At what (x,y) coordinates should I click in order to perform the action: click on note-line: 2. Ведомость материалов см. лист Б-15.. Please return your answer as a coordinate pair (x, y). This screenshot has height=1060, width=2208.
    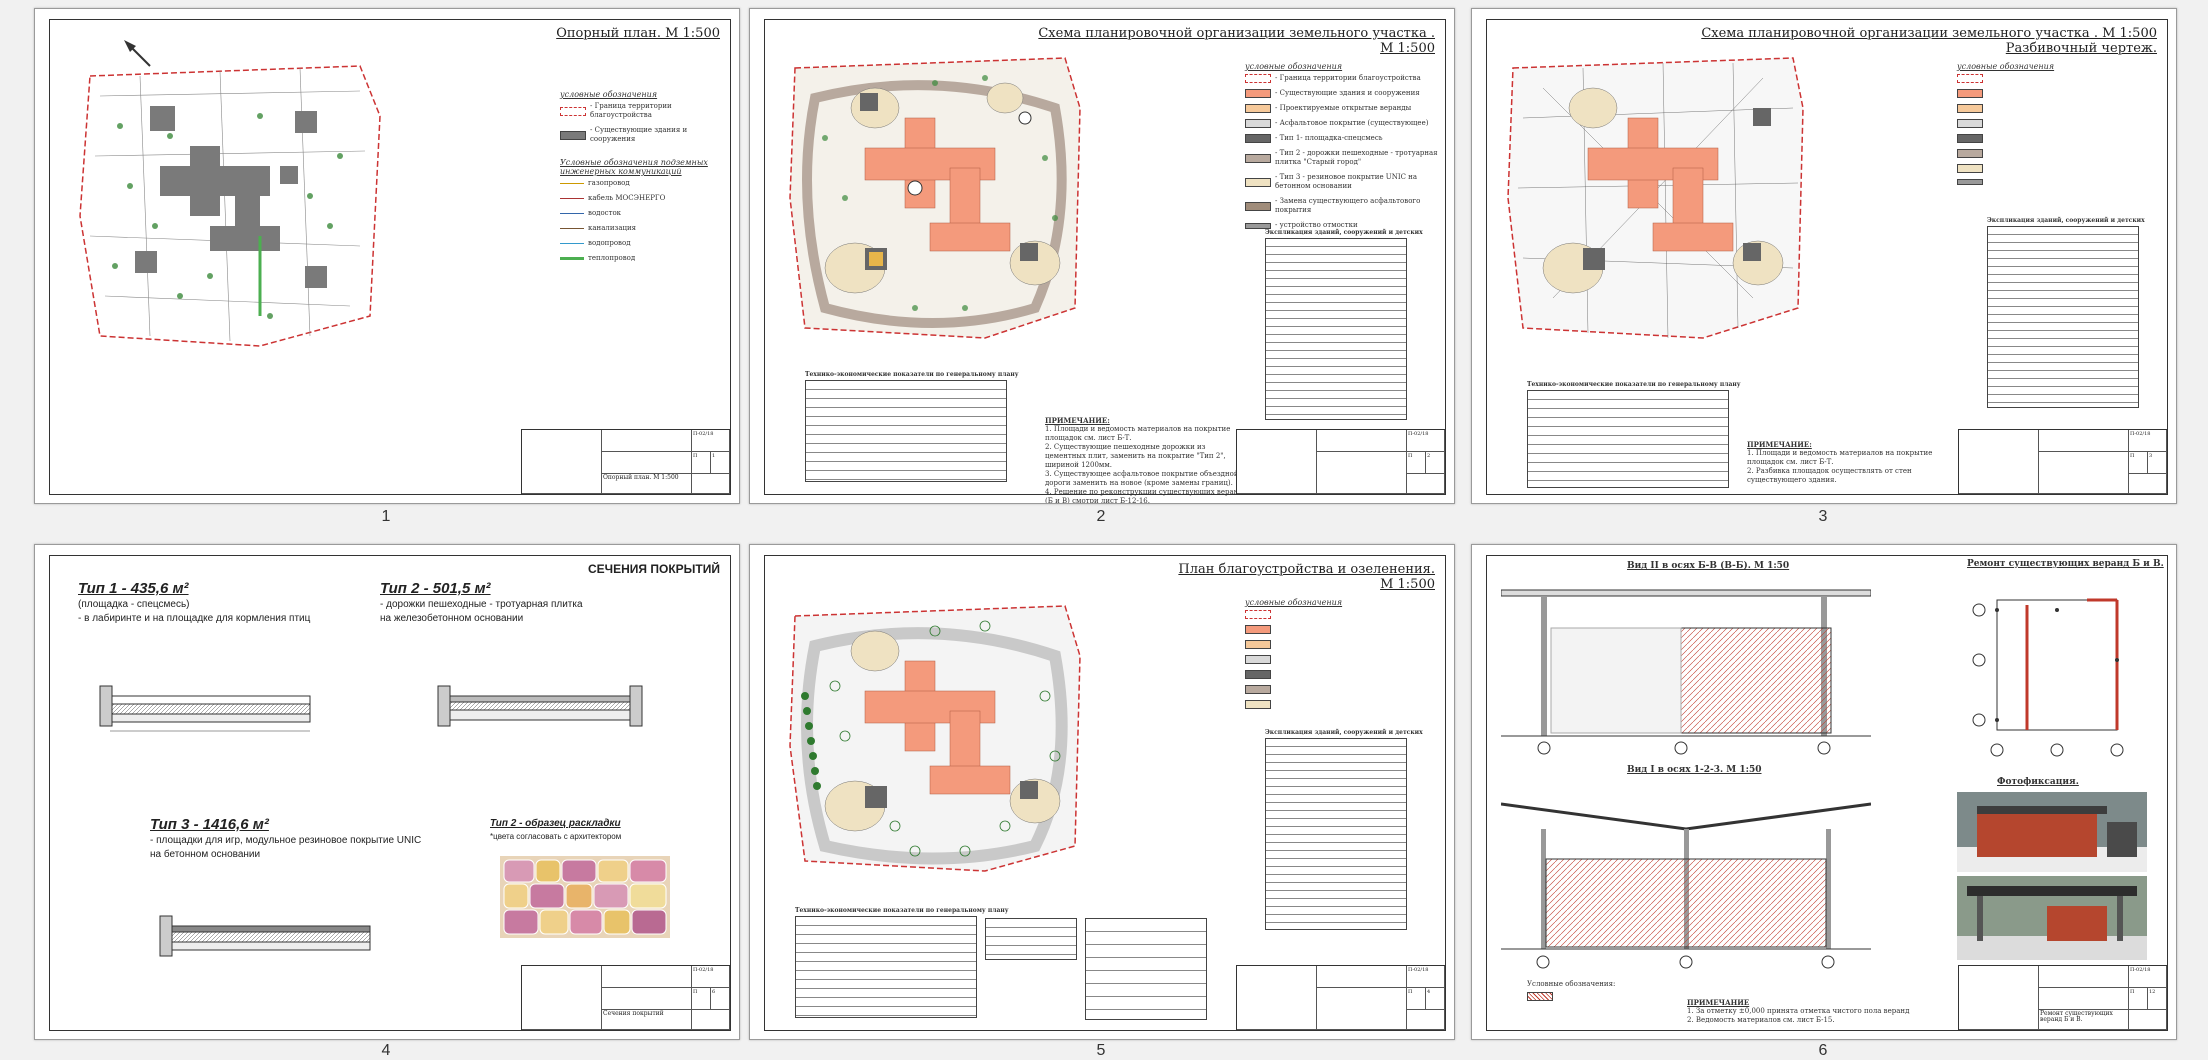
    Looking at the image, I should click on (1761, 1020).